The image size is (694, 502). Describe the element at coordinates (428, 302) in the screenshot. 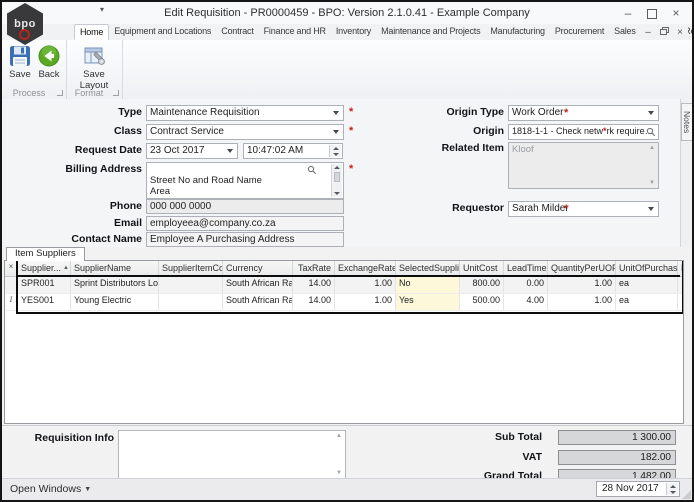

I see `cell-selectedsupplier: Yes` at that location.